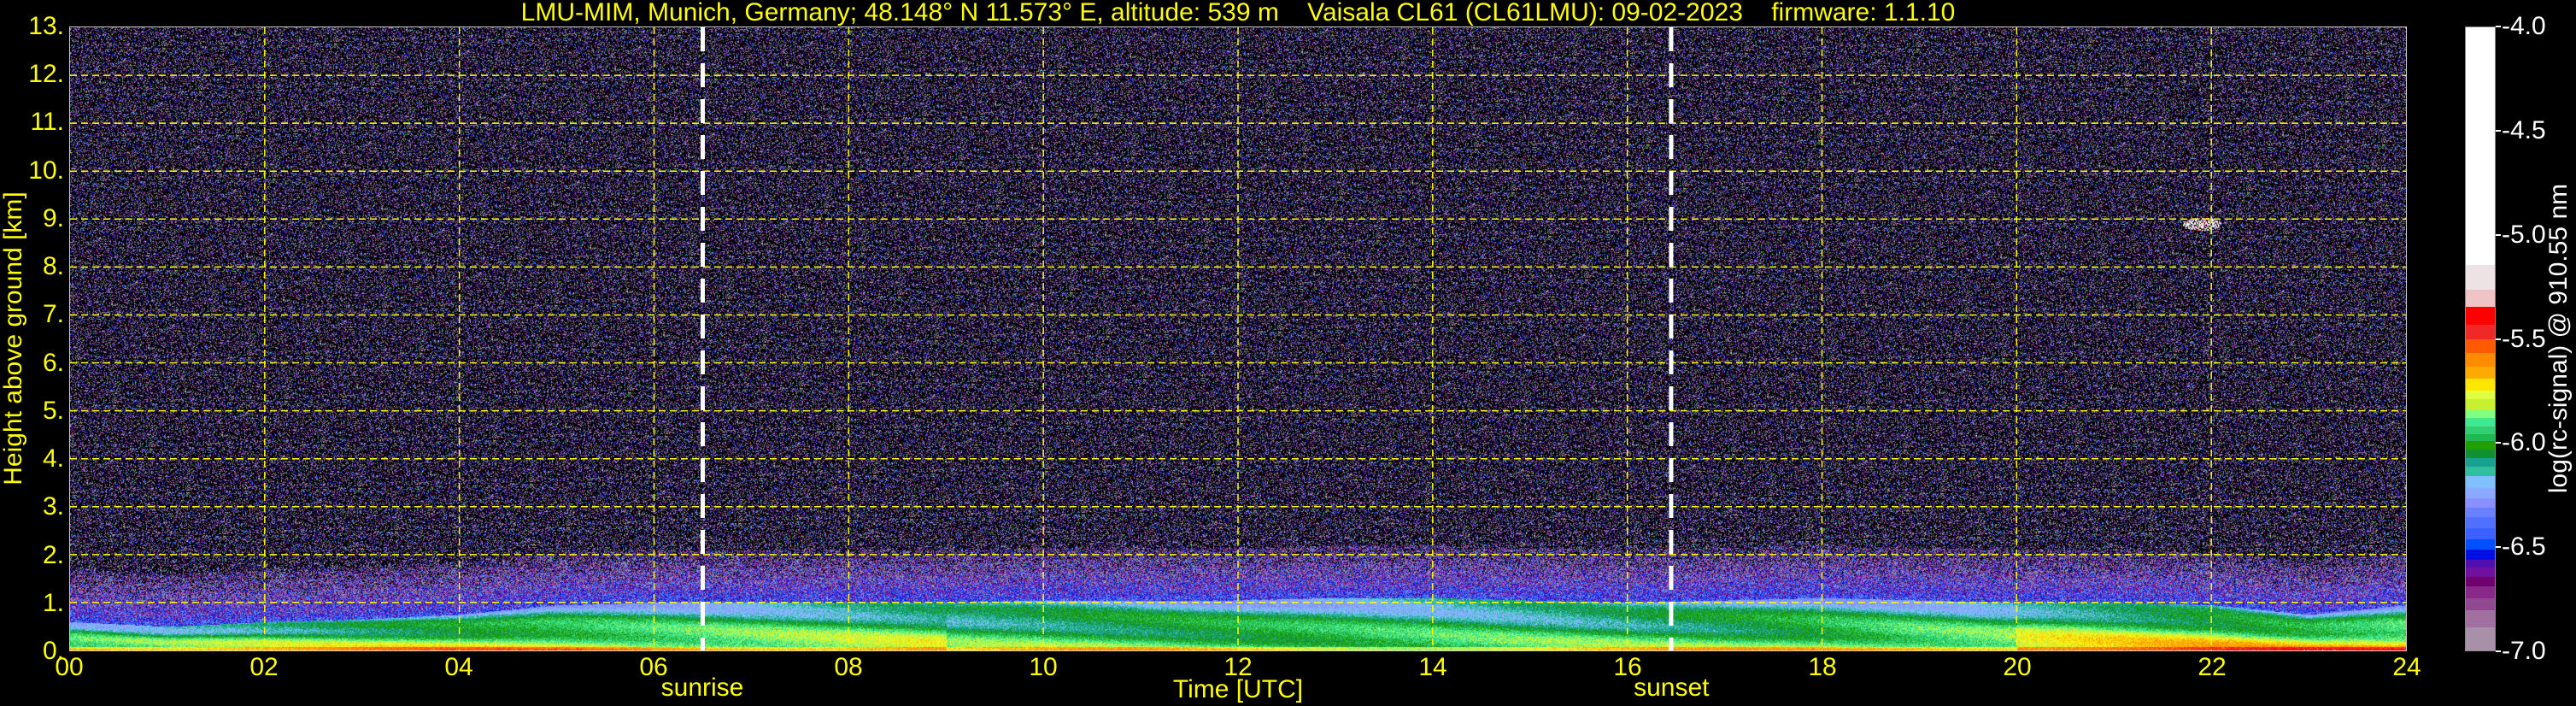  Describe the element at coordinates (53, 217) in the screenshot. I see `y-tick-label: 9.` at that location.